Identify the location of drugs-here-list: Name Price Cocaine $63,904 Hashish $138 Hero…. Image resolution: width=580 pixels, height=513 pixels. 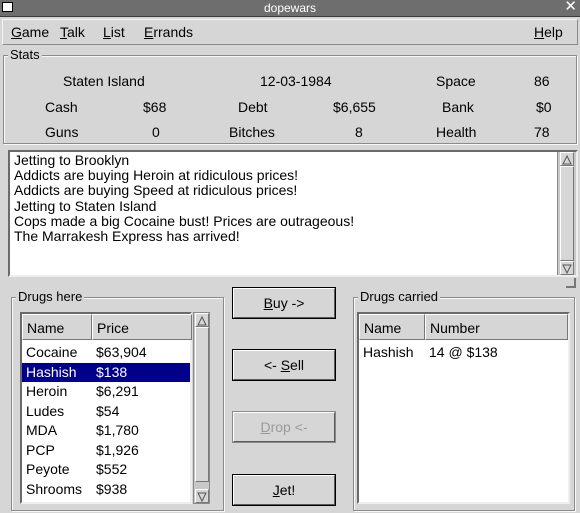
(106, 408).